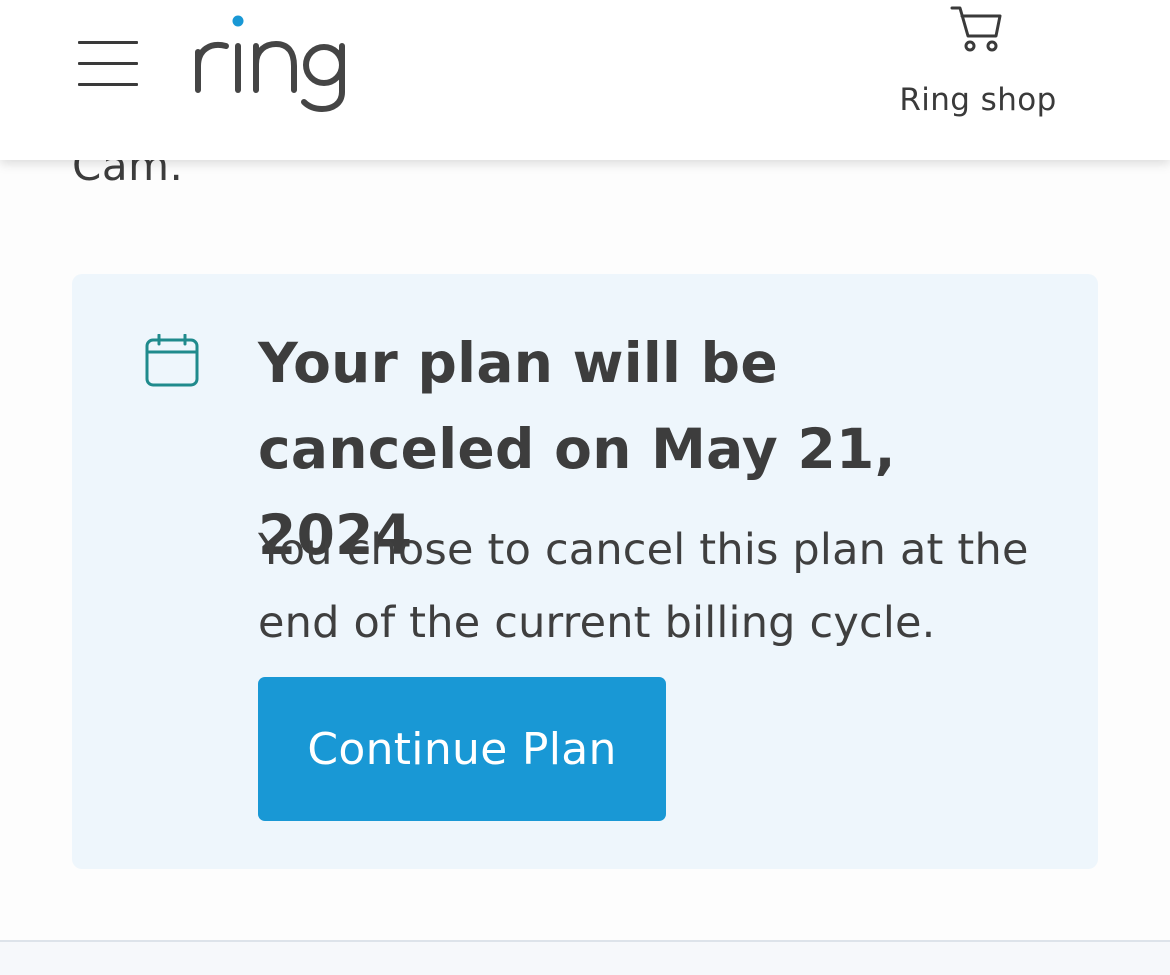 The image size is (1170, 975). Describe the element at coordinates (978, 100) in the screenshot. I see `ring-shop-label: Ring shop` at that location.